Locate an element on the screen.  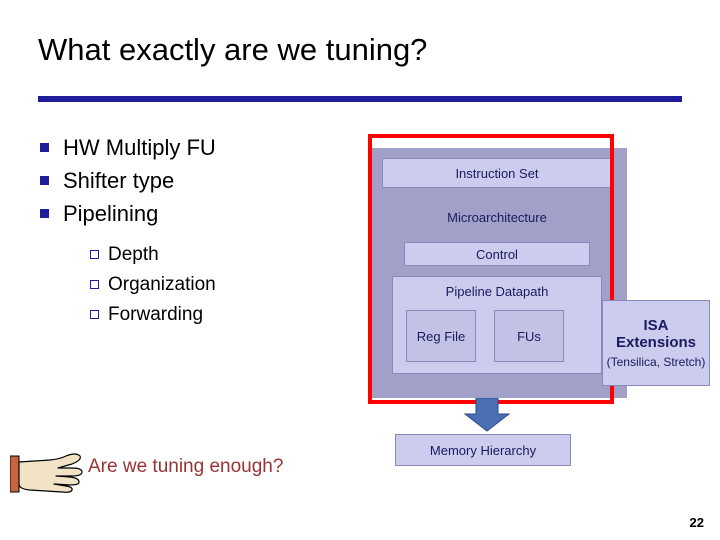
sub-bullet-label: Depth is located at coordinates (133, 254).